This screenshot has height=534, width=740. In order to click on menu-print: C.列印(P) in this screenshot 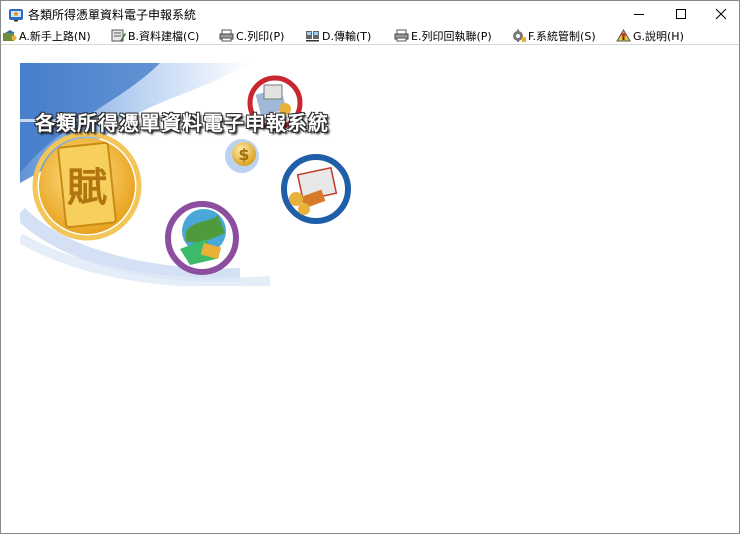, I will do `click(251, 35)`.